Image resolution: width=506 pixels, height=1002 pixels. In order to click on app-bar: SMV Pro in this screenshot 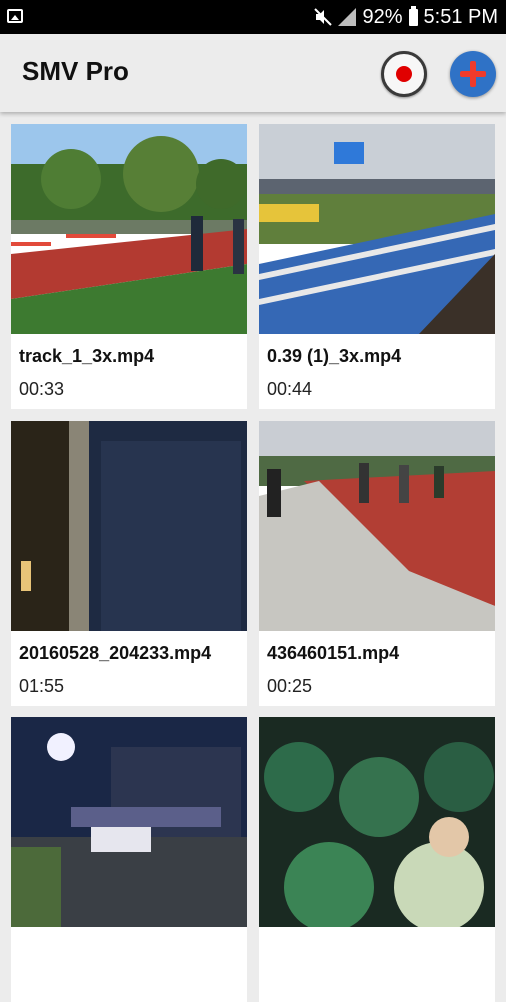, I will do `click(253, 73)`.